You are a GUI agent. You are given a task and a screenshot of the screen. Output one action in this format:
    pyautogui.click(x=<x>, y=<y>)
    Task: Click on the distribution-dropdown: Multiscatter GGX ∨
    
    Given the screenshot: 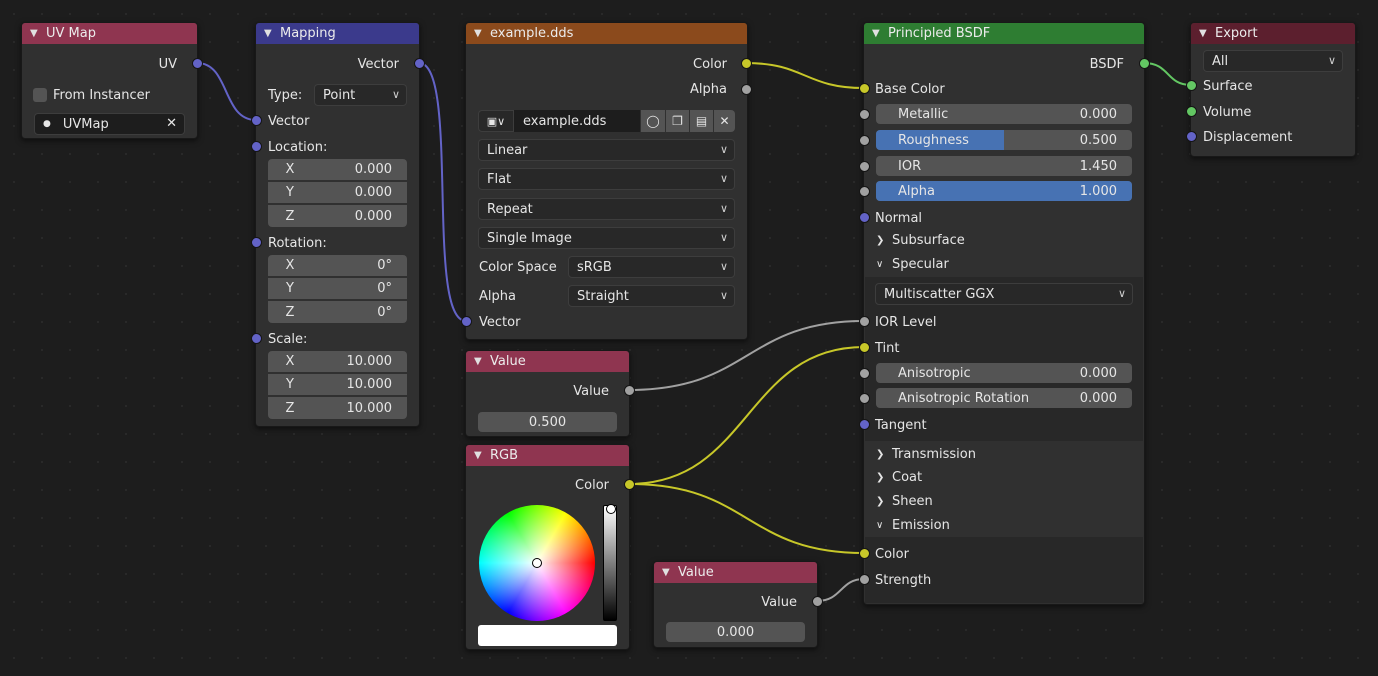 What is the action you would take?
    pyautogui.click(x=1004, y=294)
    